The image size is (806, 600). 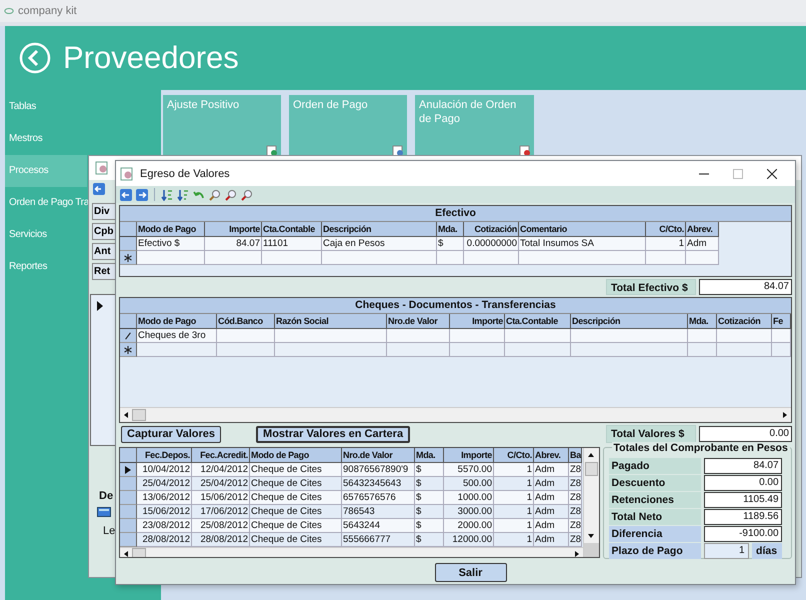 What do you see at coordinates (378, 526) in the screenshot?
I see `table-cell: 5643244` at bounding box center [378, 526].